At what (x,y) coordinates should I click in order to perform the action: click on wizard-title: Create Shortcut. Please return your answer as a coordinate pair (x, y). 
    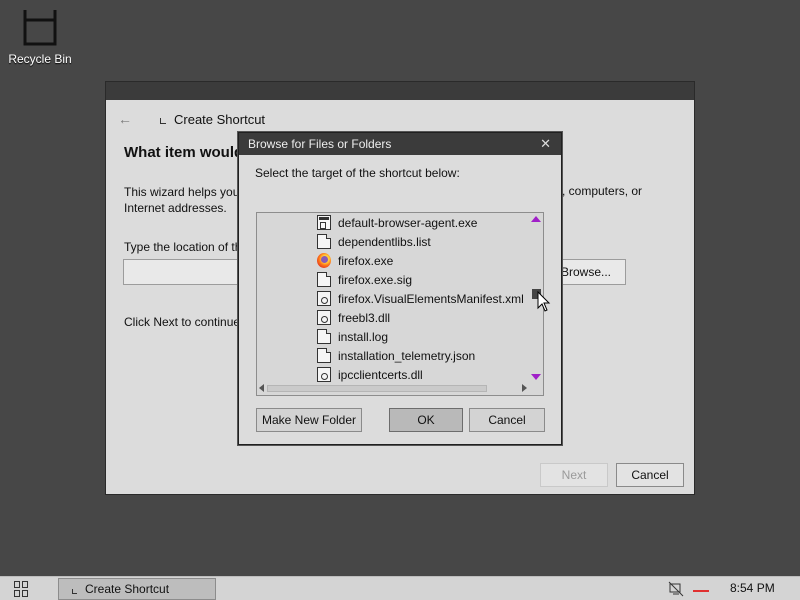
    Looking at the image, I should click on (220, 119).